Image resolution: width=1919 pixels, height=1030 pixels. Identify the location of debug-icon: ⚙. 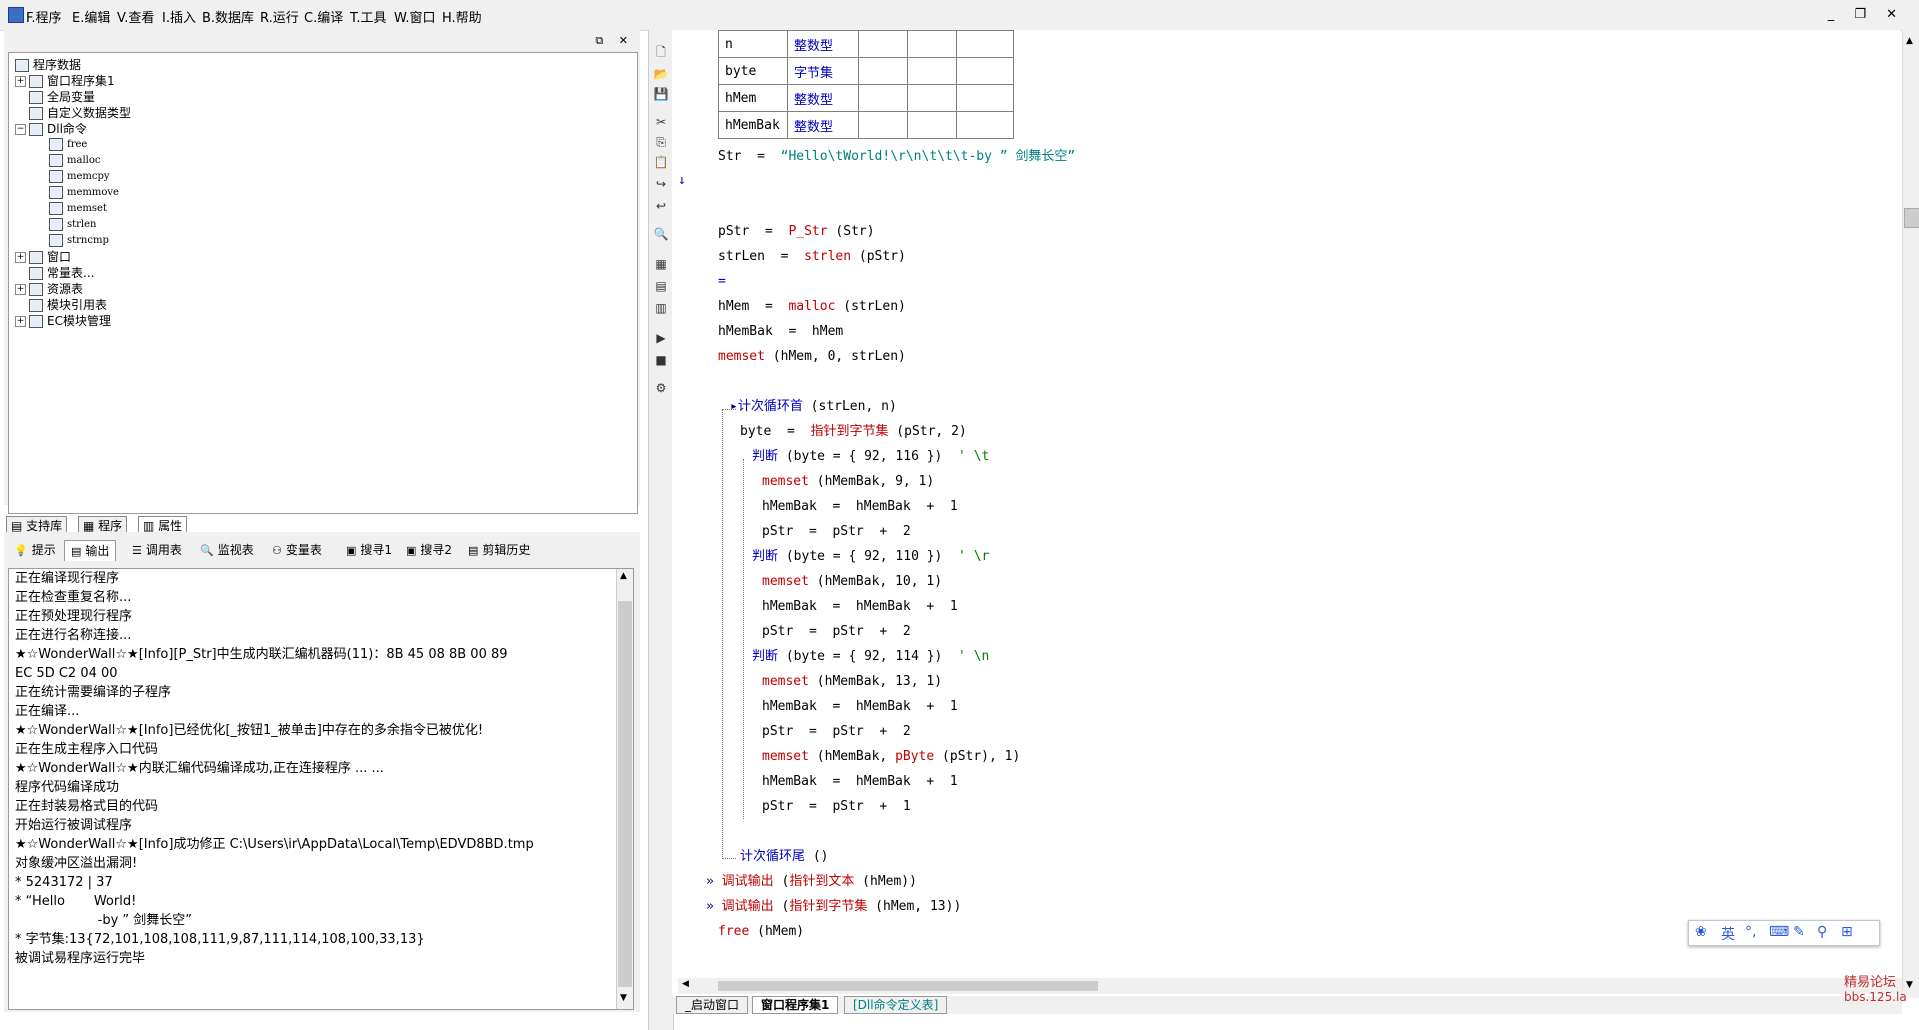
(661, 388).